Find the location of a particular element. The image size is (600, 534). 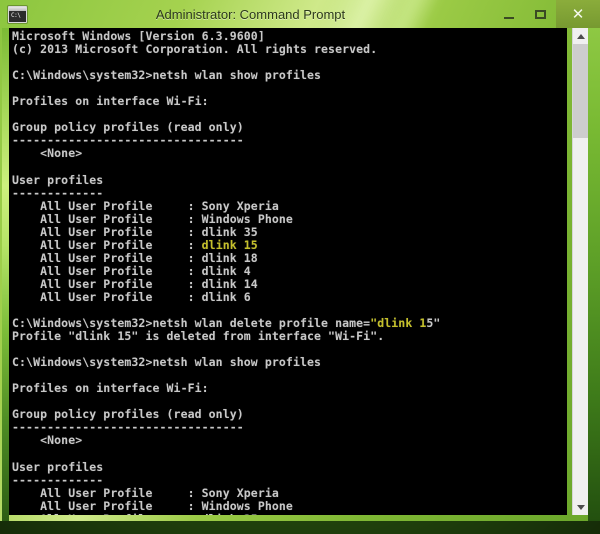

scroll-up-arrow-icon is located at coordinates (580, 36).